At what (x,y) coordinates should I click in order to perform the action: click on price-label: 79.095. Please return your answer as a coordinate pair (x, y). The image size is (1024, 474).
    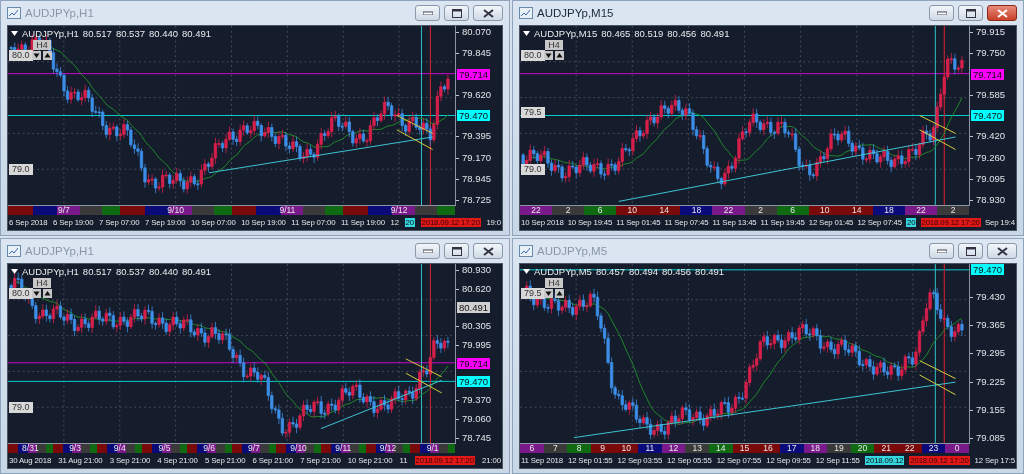
    Looking at the image, I should click on (993, 178).